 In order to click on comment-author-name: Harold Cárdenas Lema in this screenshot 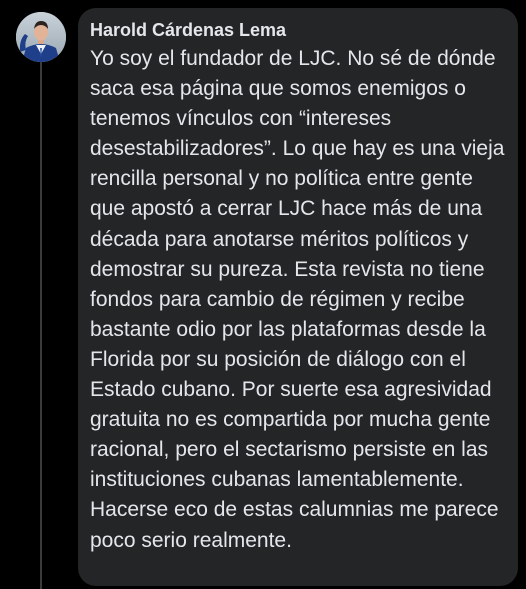, I will do `click(299, 30)`.